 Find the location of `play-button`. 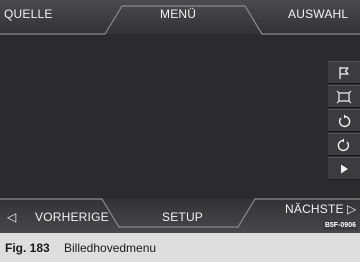

play-button is located at coordinates (344, 168).